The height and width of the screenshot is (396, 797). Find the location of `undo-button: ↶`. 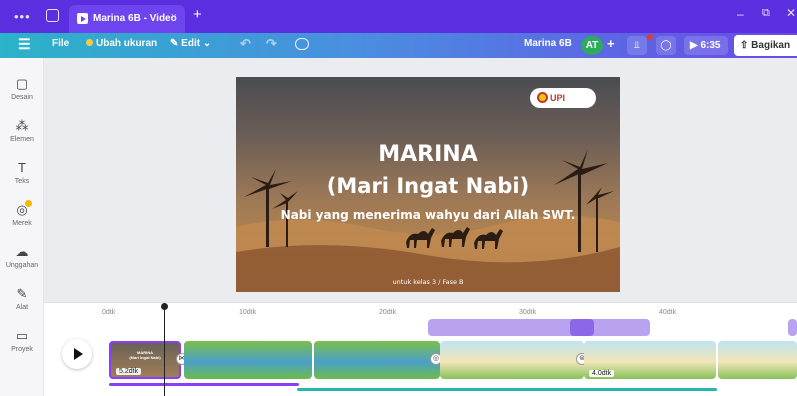

undo-button: ↶ is located at coordinates (245, 44).